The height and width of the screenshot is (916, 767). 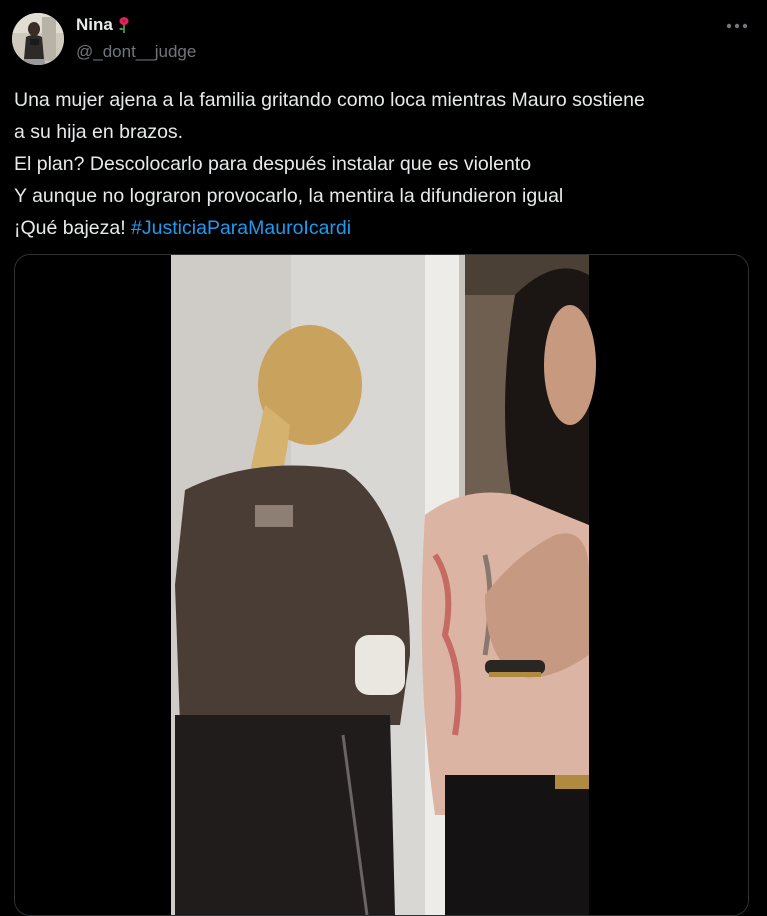 I want to click on profile-photo, so click(x=38, y=39).